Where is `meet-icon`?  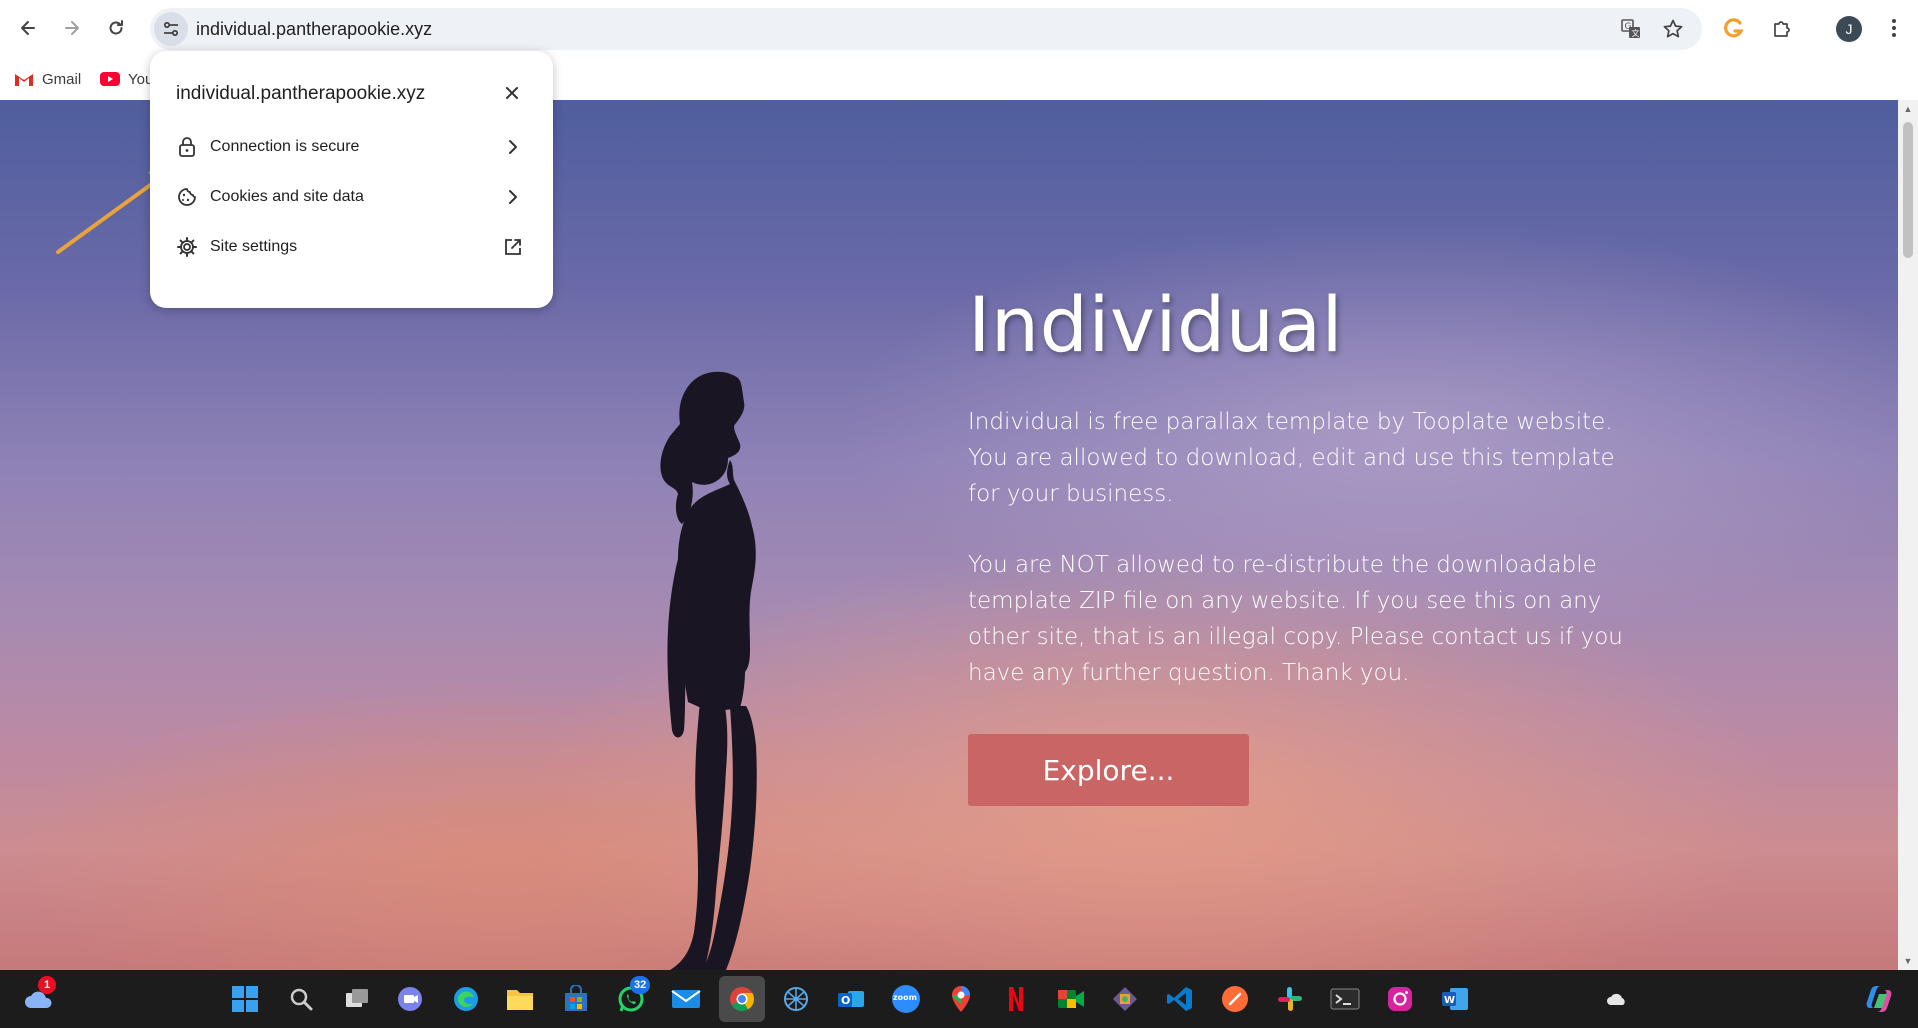
meet-icon is located at coordinates (1071, 999).